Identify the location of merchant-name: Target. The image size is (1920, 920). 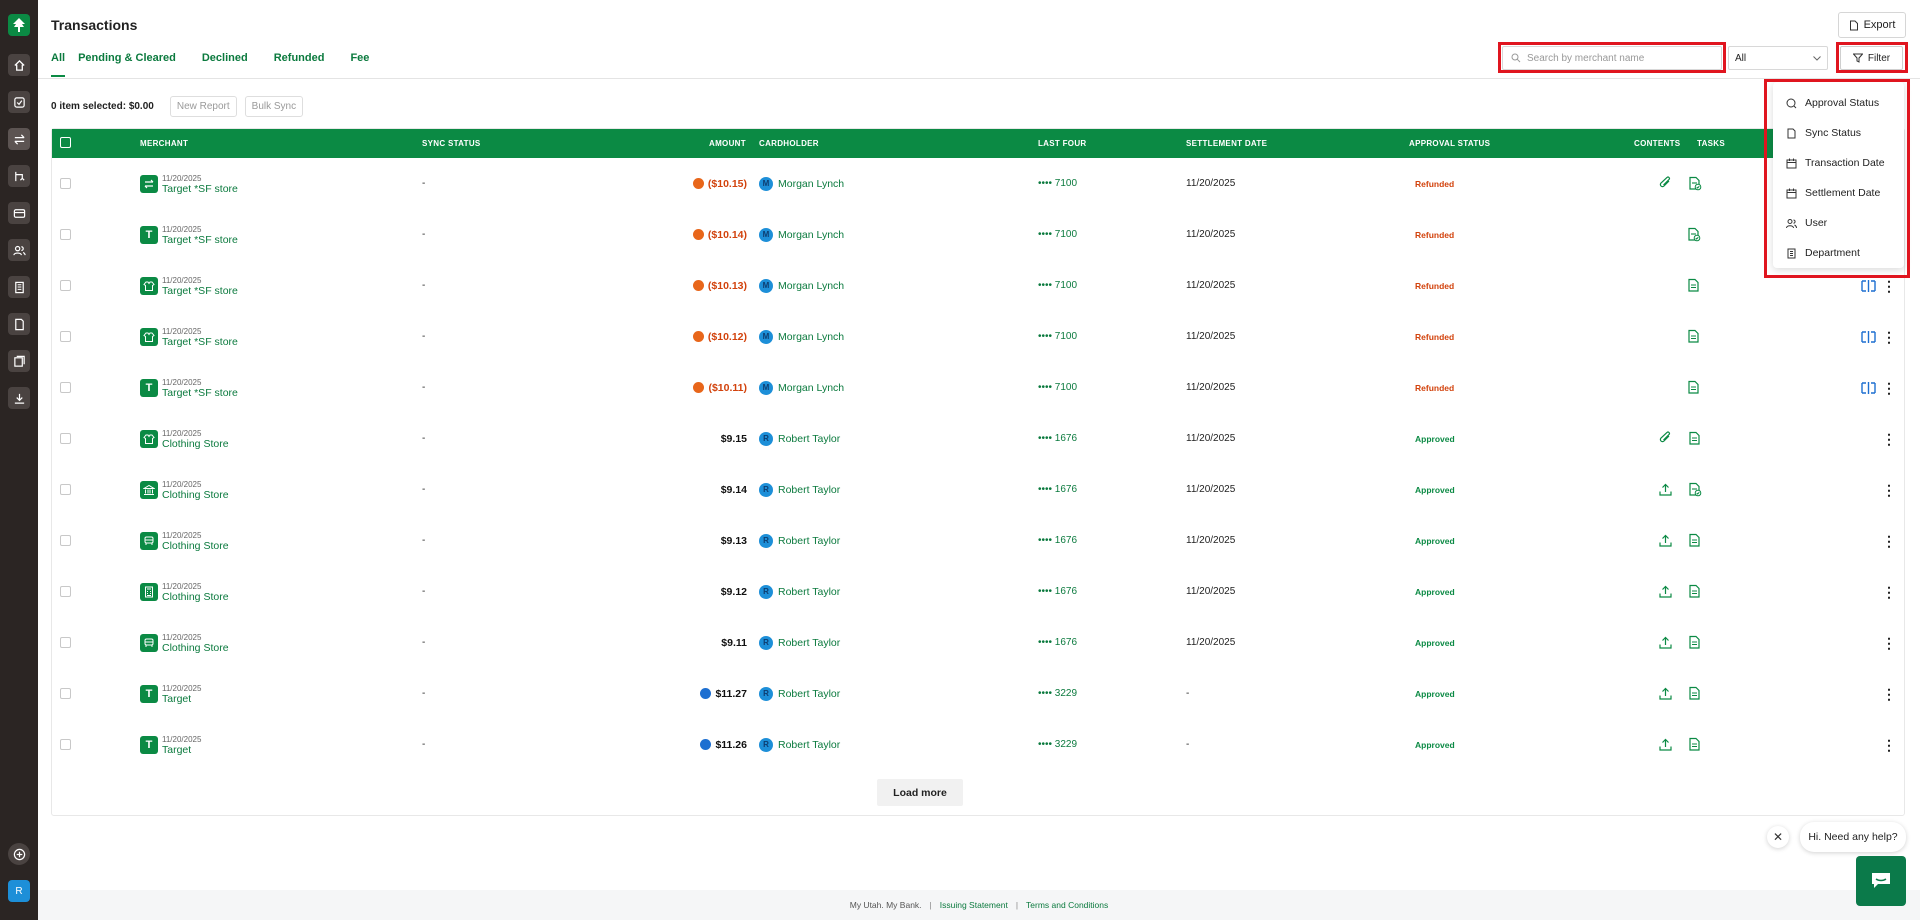
(181, 699).